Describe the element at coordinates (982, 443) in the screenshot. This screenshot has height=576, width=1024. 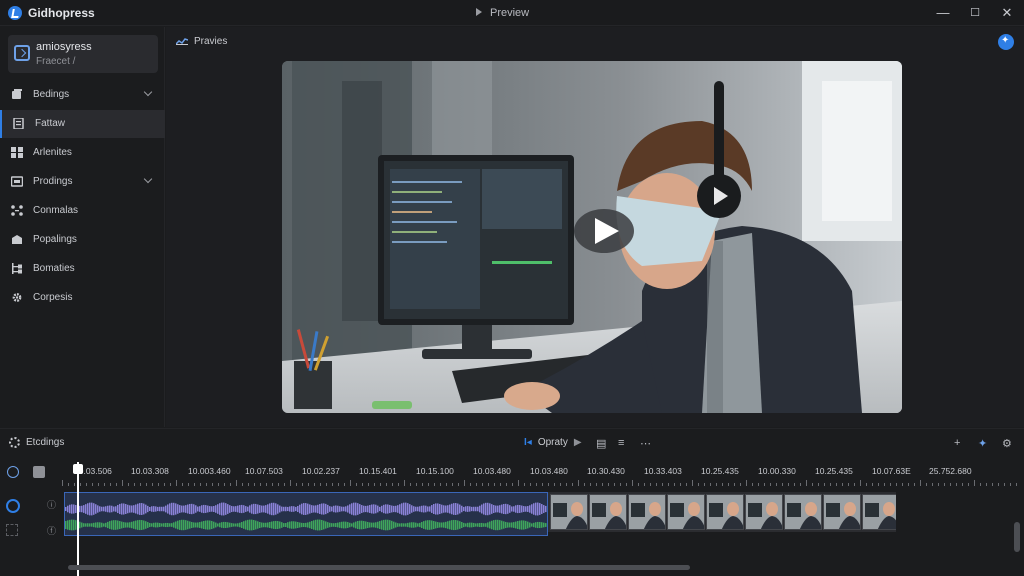
I see `magic-icon: ✦` at that location.